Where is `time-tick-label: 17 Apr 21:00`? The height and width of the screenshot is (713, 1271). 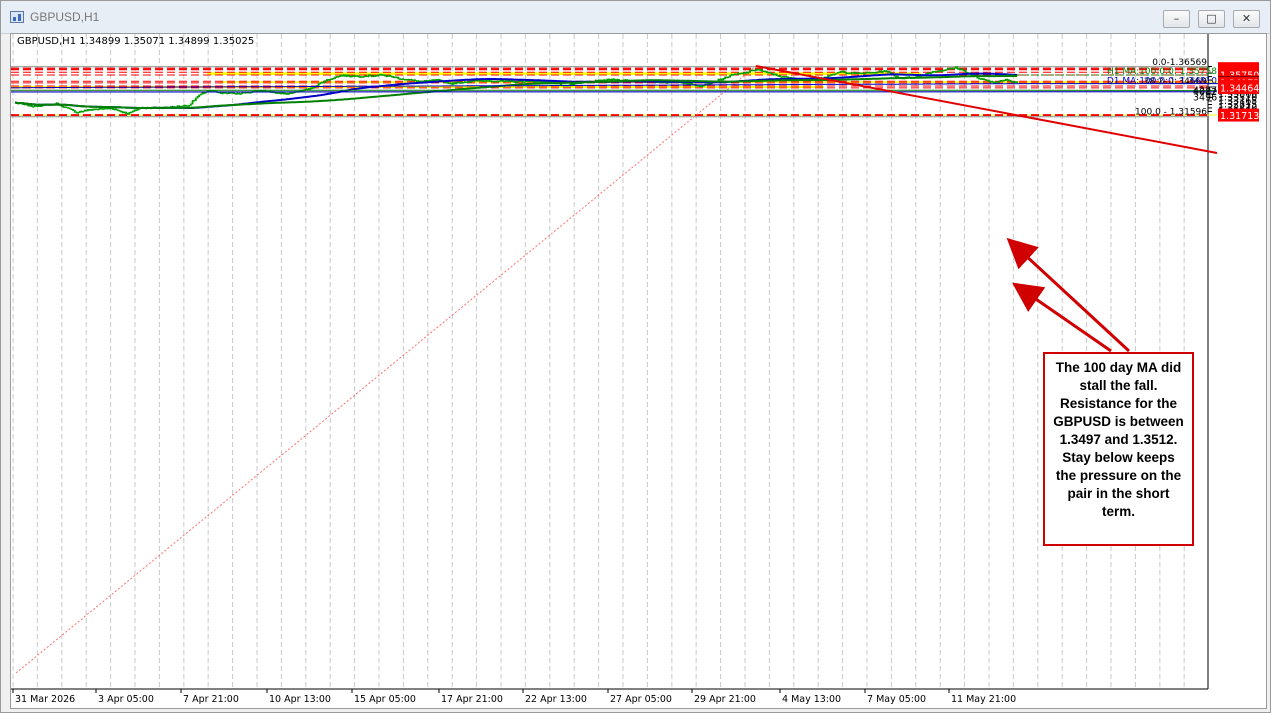 time-tick-label: 17 Apr 21:00 is located at coordinates (472, 699).